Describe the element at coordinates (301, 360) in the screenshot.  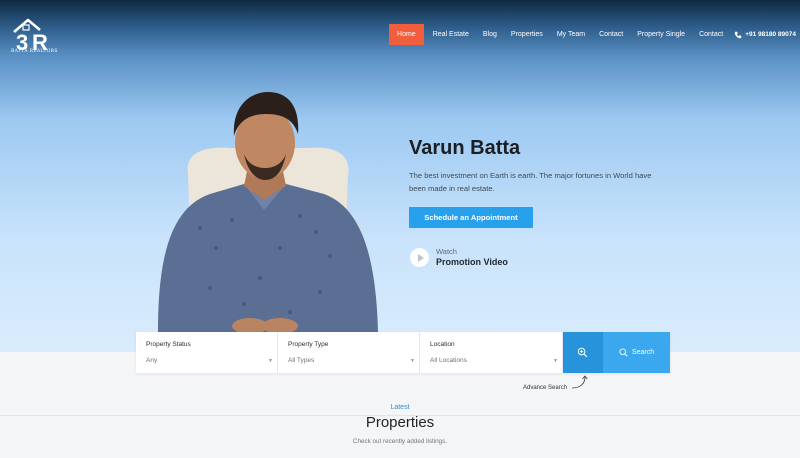
I see `property-type-value: All Types` at that location.